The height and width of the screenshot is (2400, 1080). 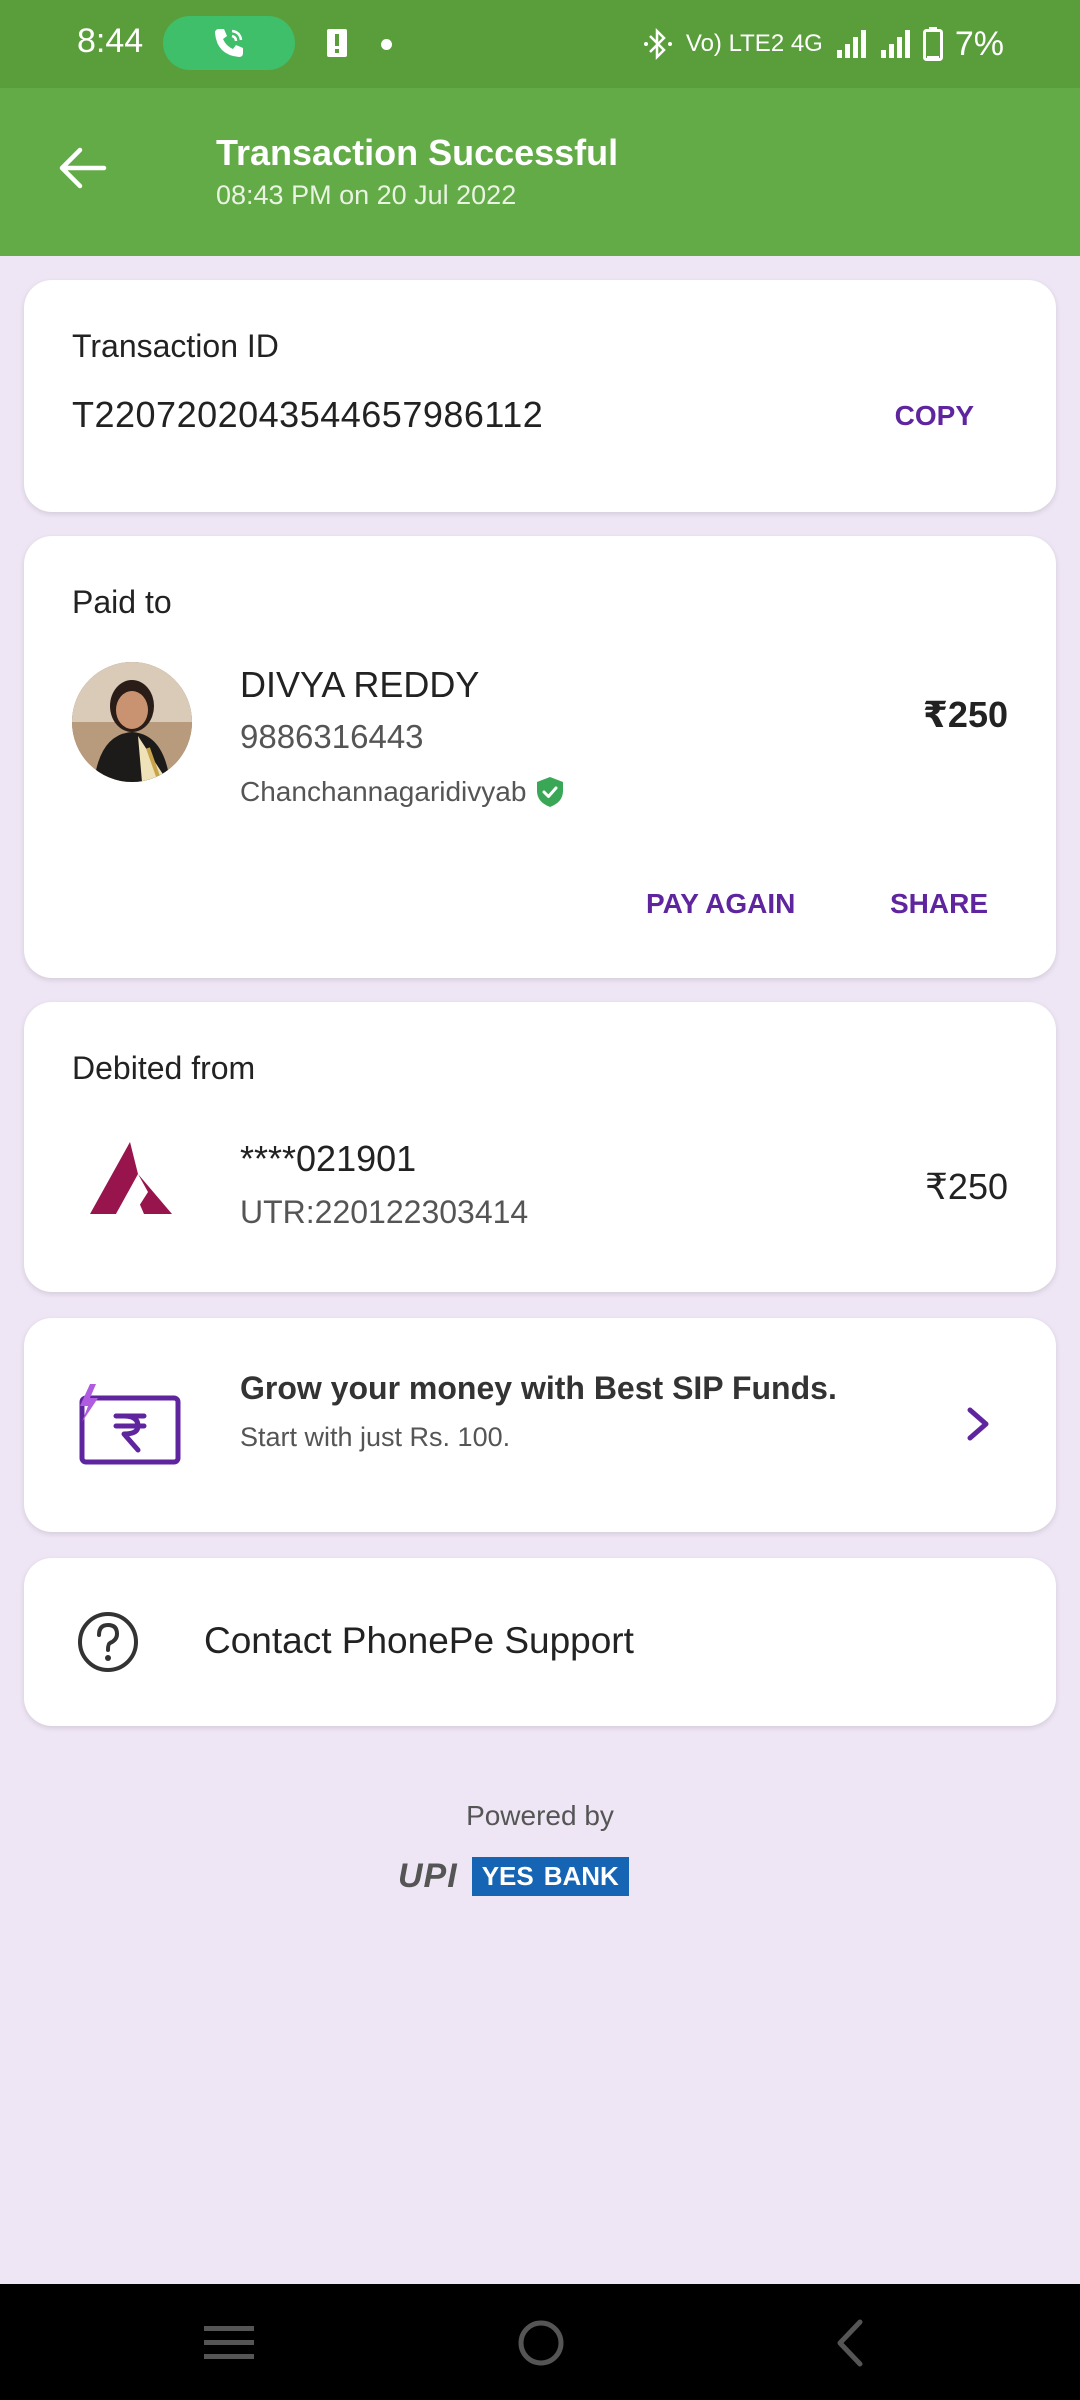 I want to click on yes-bank-word1: YES, so click(x=507, y=1875).